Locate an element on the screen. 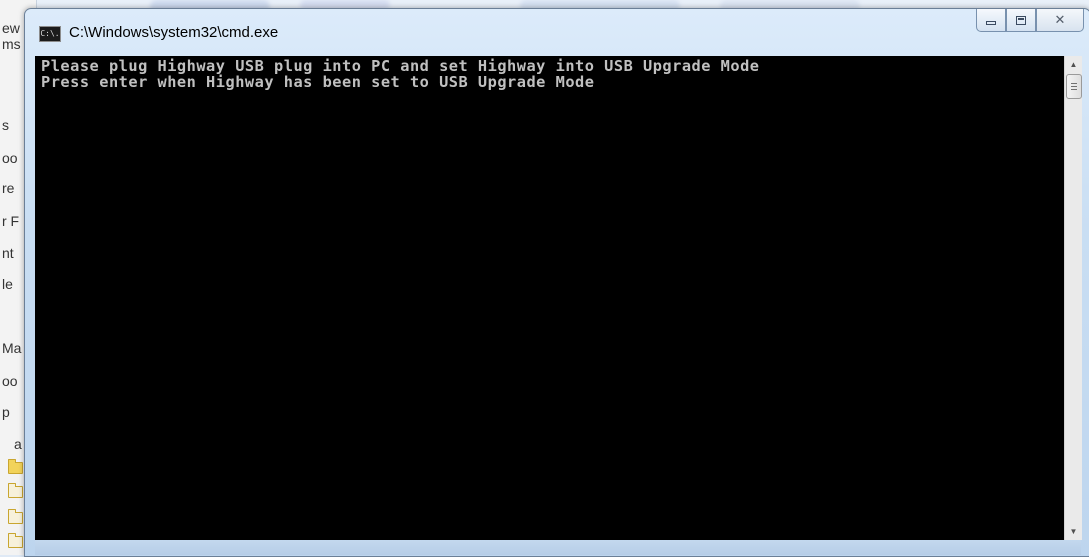 The height and width of the screenshot is (557, 1089). maximize-button is located at coordinates (1021, 20).